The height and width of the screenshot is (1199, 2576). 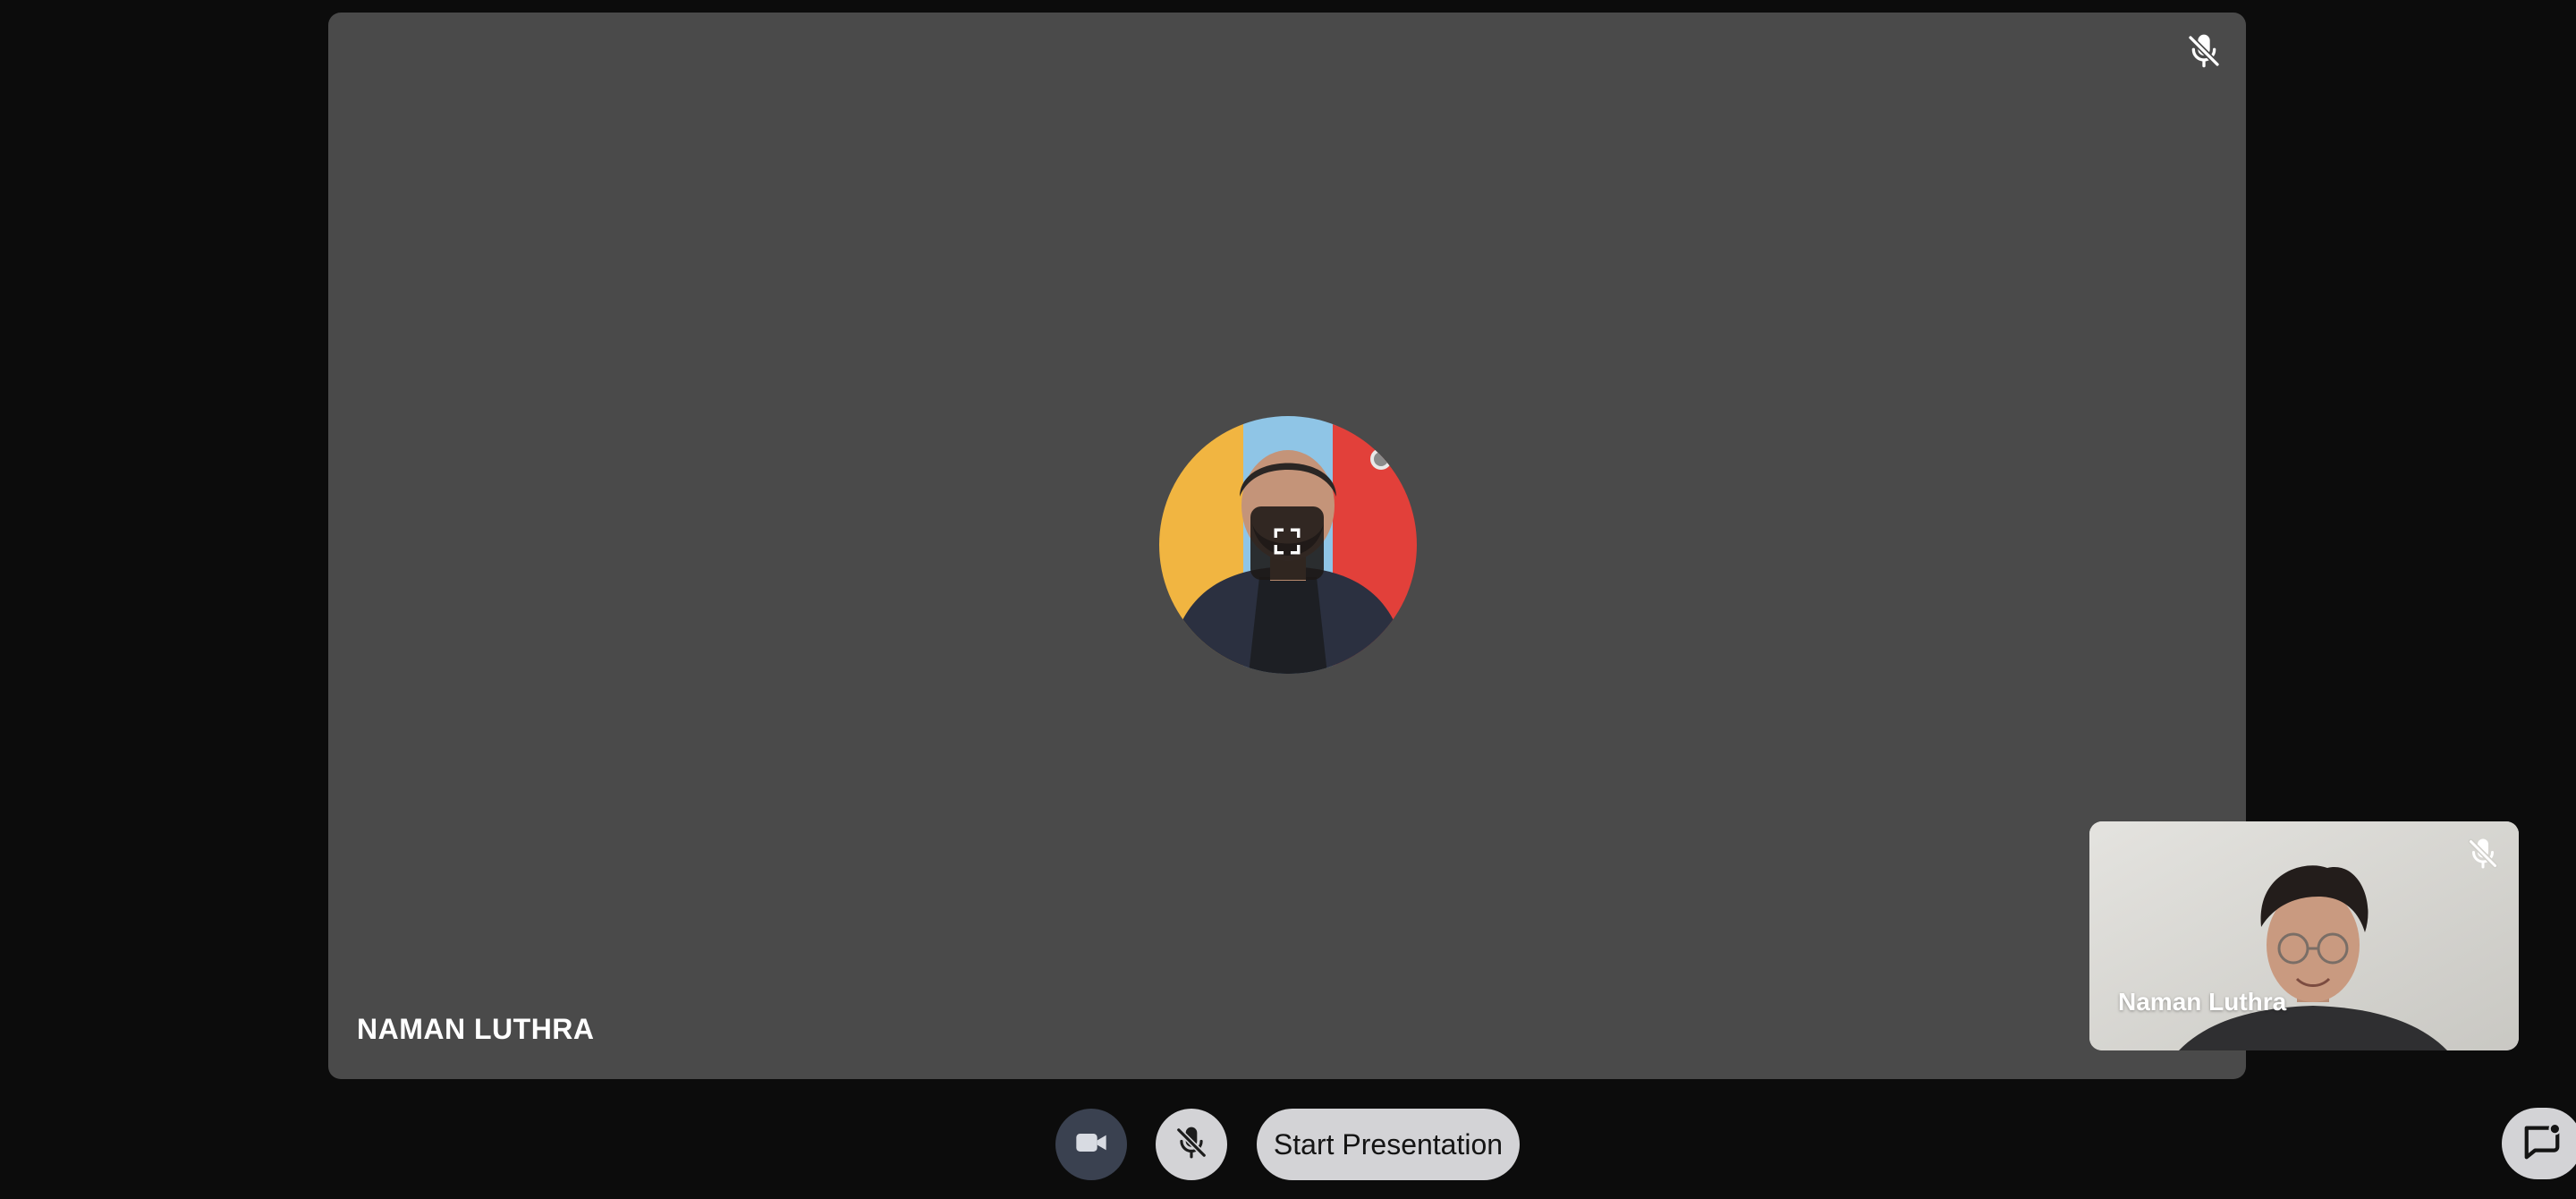 I want to click on self-name-label: Naman Luthra, so click(x=2202, y=1002).